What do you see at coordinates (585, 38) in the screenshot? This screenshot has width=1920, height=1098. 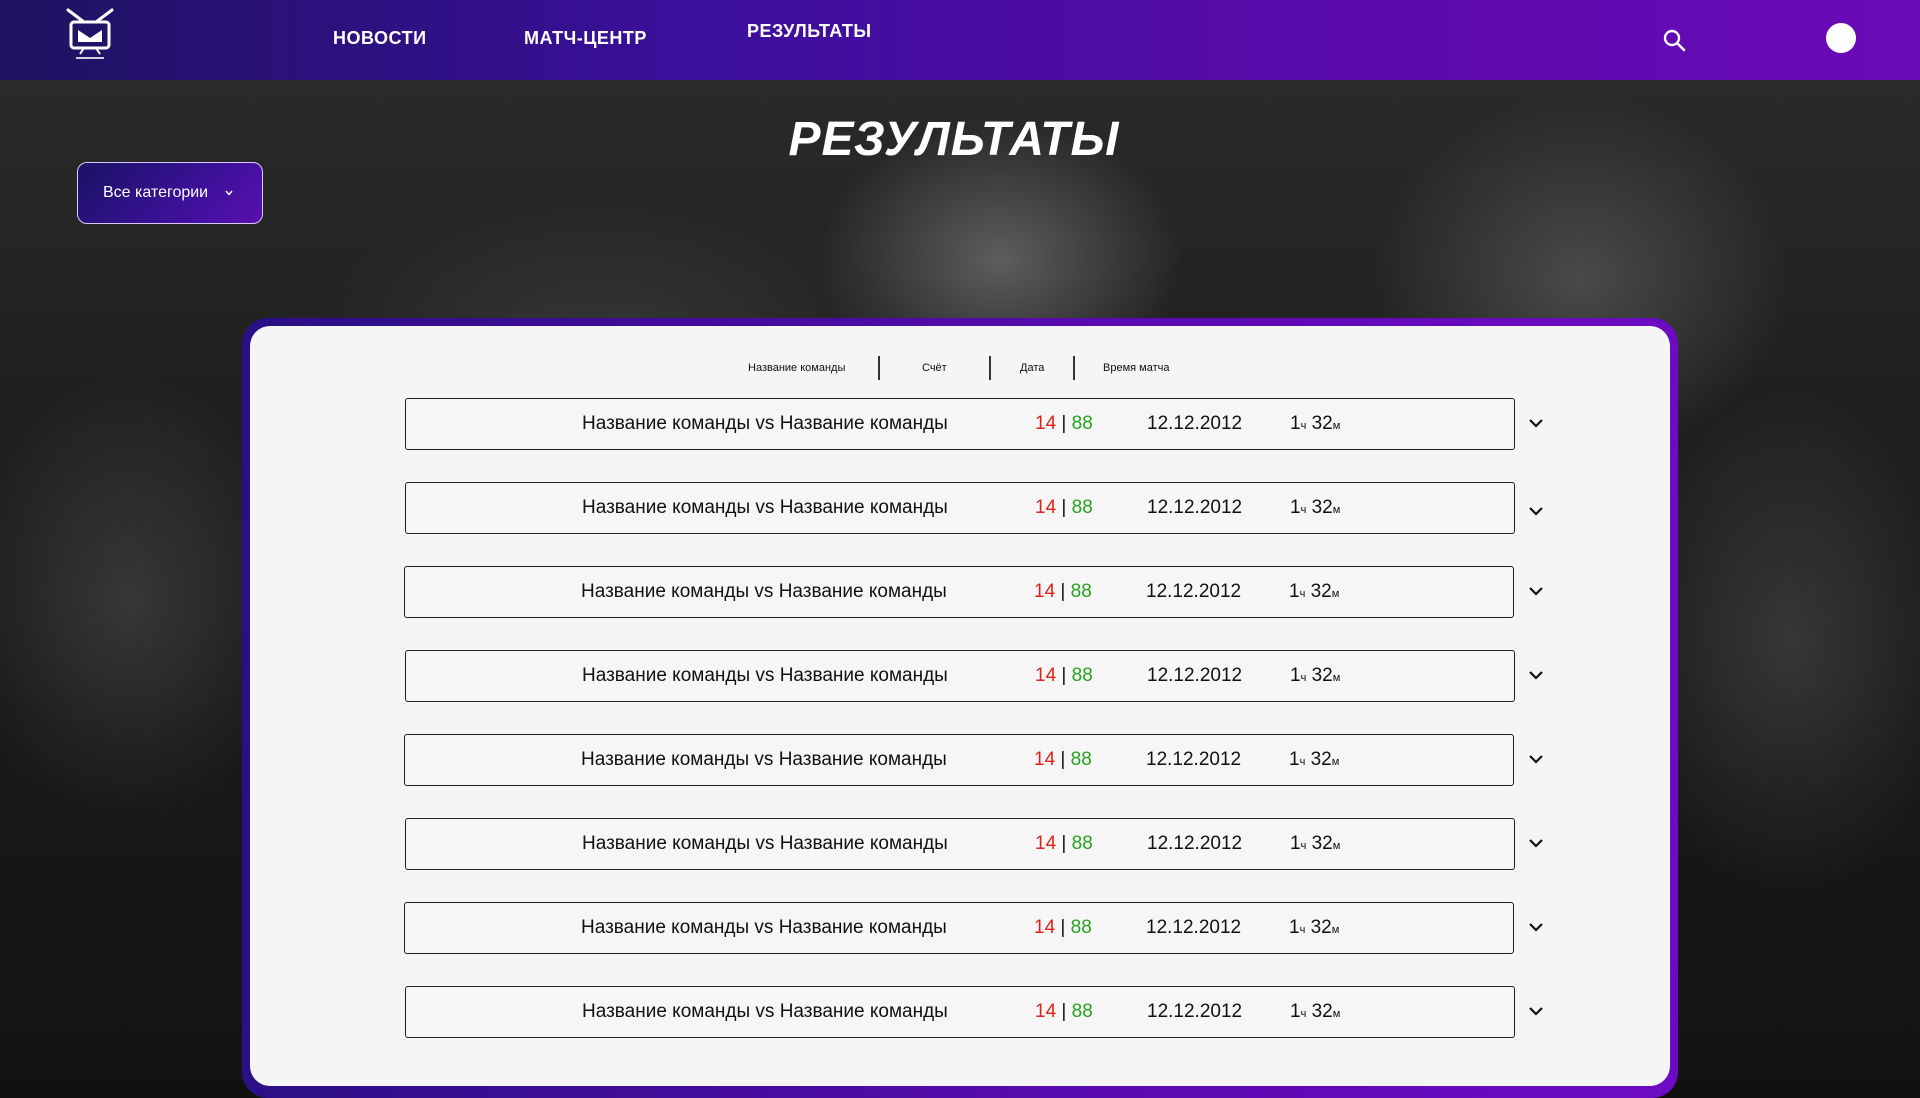 I see `nav-match-center: МАТЧ-ЦЕНТР` at bounding box center [585, 38].